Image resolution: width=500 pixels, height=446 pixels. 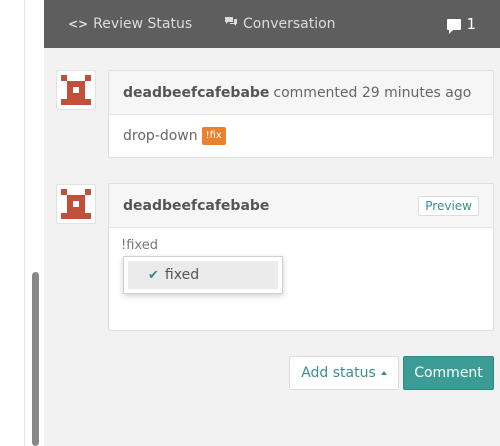 I want to click on autocomplete-dropdown: ✔ fixed, so click(x=203, y=275).